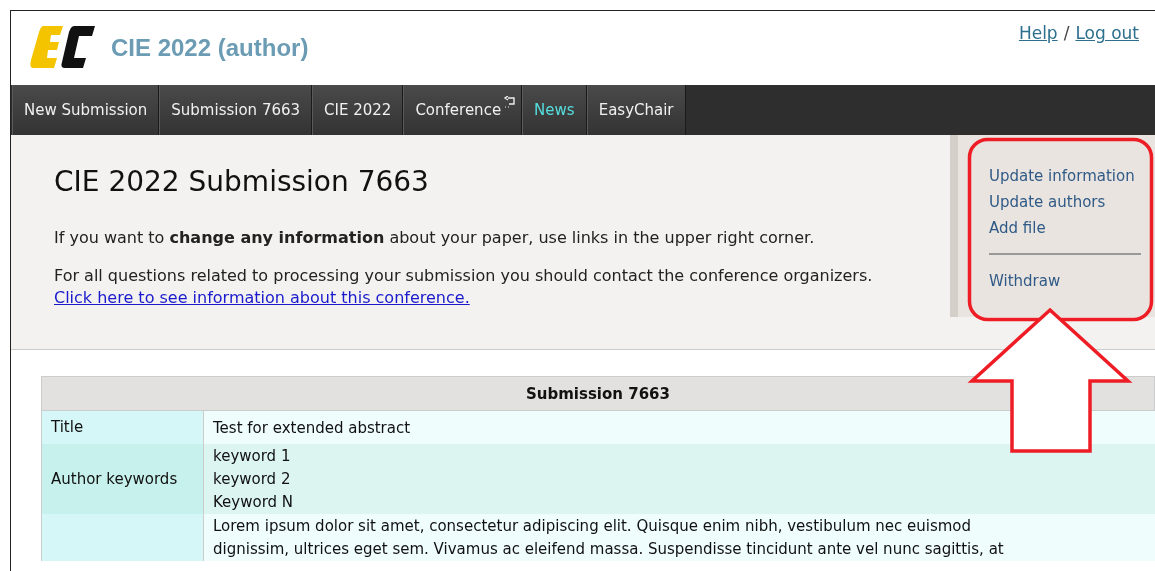 Image resolution: width=1155 pixels, height=571 pixels. What do you see at coordinates (242, 181) in the screenshot?
I see `page-heading: CIE 2022 Submission 7663` at bounding box center [242, 181].